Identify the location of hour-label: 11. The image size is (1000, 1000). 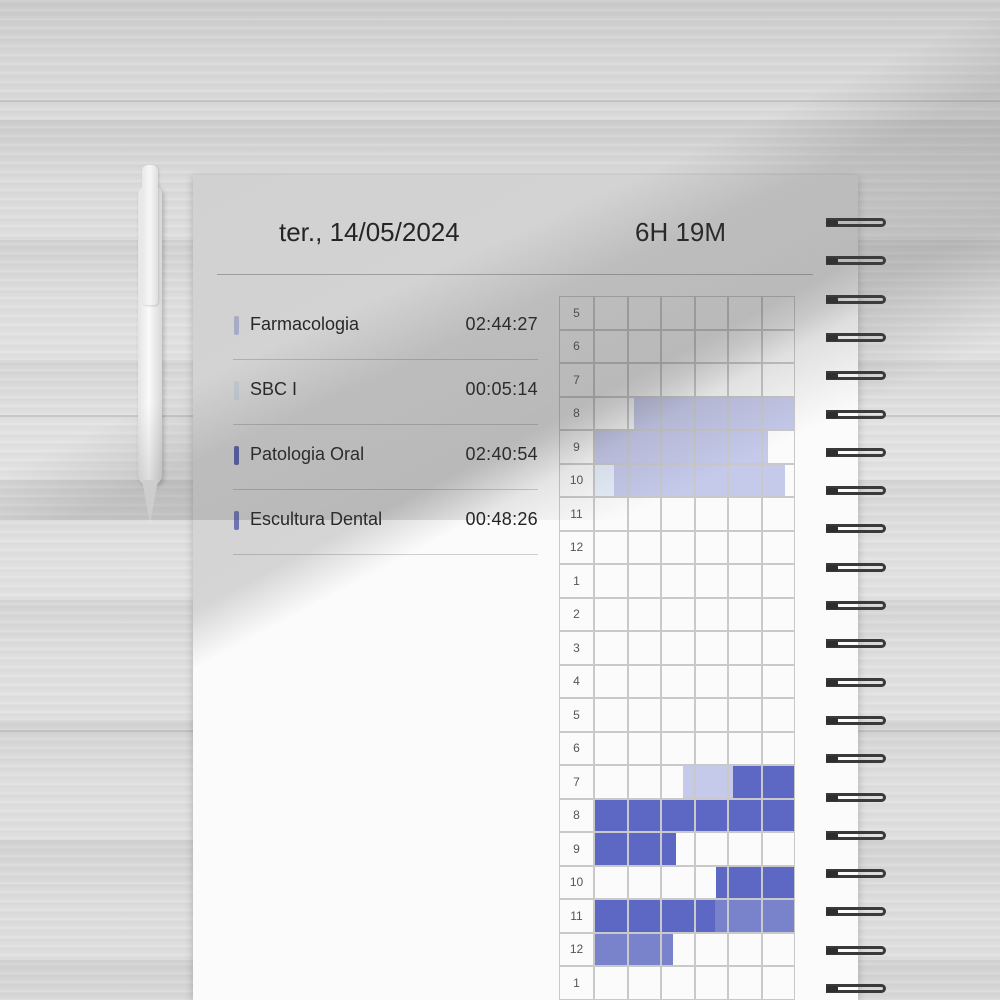
(576, 514).